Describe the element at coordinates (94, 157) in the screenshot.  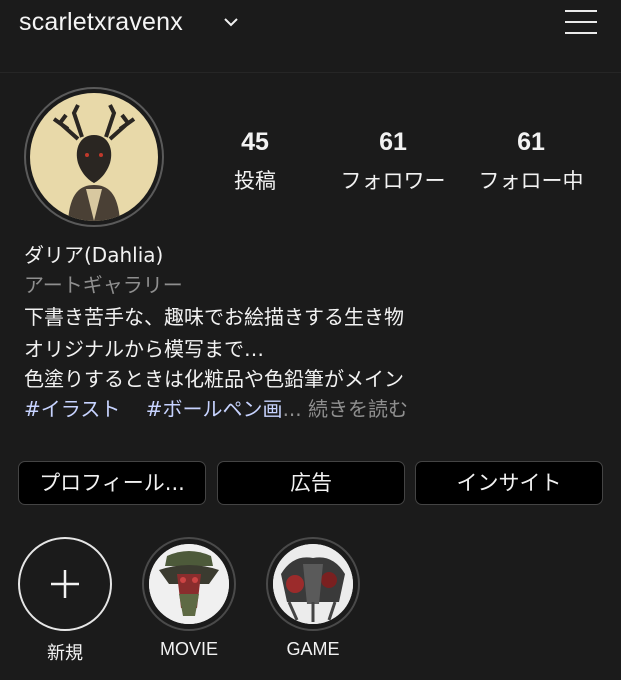
I see `avatar` at that location.